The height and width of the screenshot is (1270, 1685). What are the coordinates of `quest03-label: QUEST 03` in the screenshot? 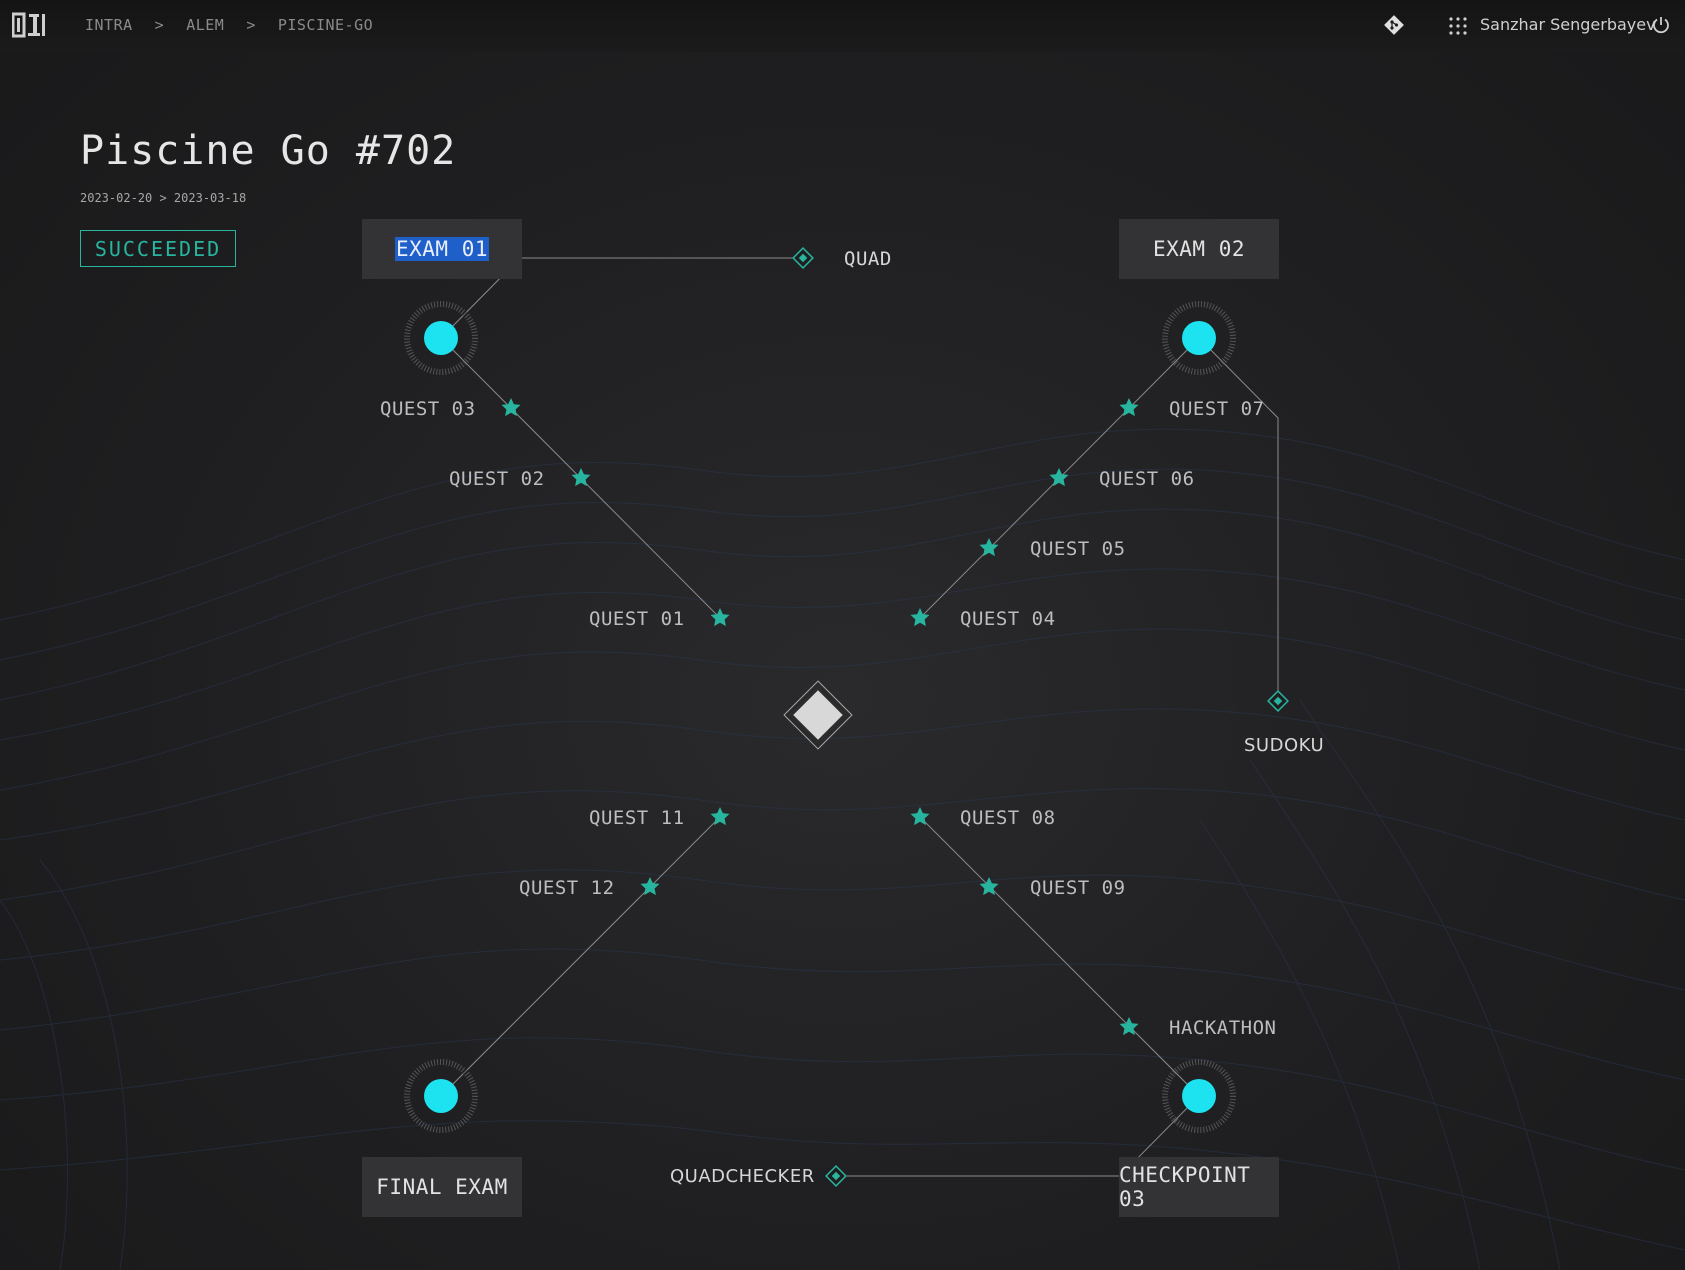 It's located at (428, 409).